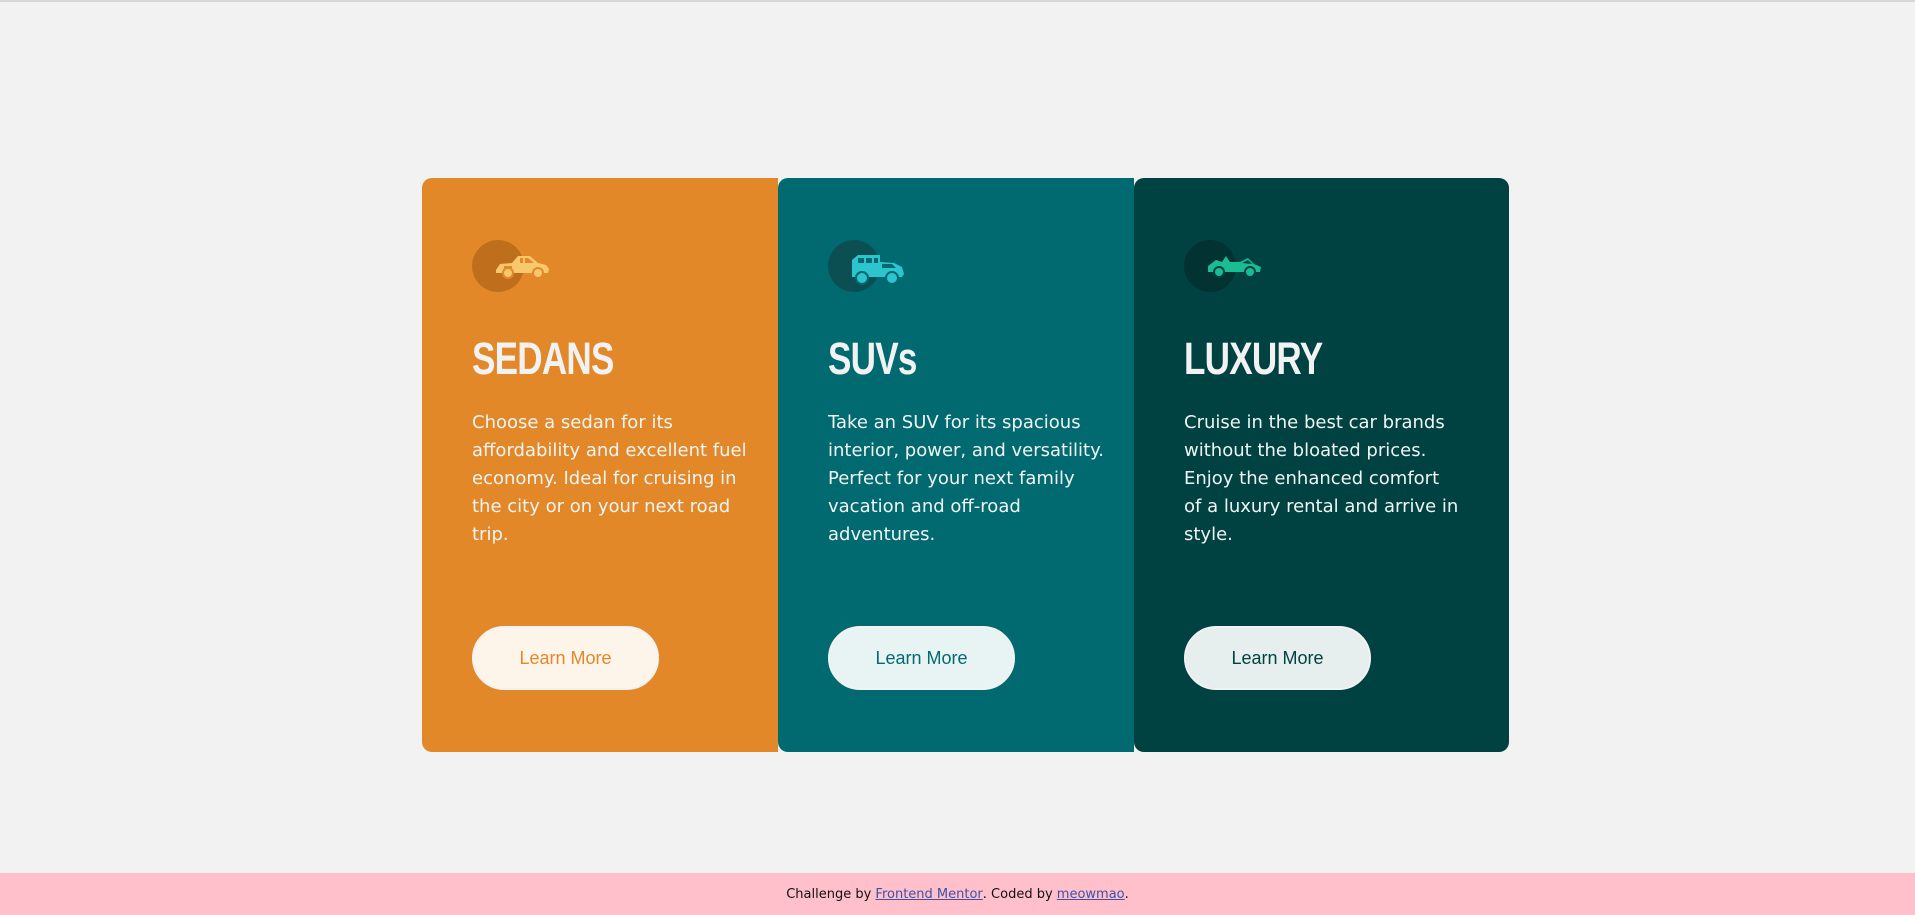 The height and width of the screenshot is (915, 1915). What do you see at coordinates (829, 894) in the screenshot?
I see `footer-prefix: Challenge by` at bounding box center [829, 894].